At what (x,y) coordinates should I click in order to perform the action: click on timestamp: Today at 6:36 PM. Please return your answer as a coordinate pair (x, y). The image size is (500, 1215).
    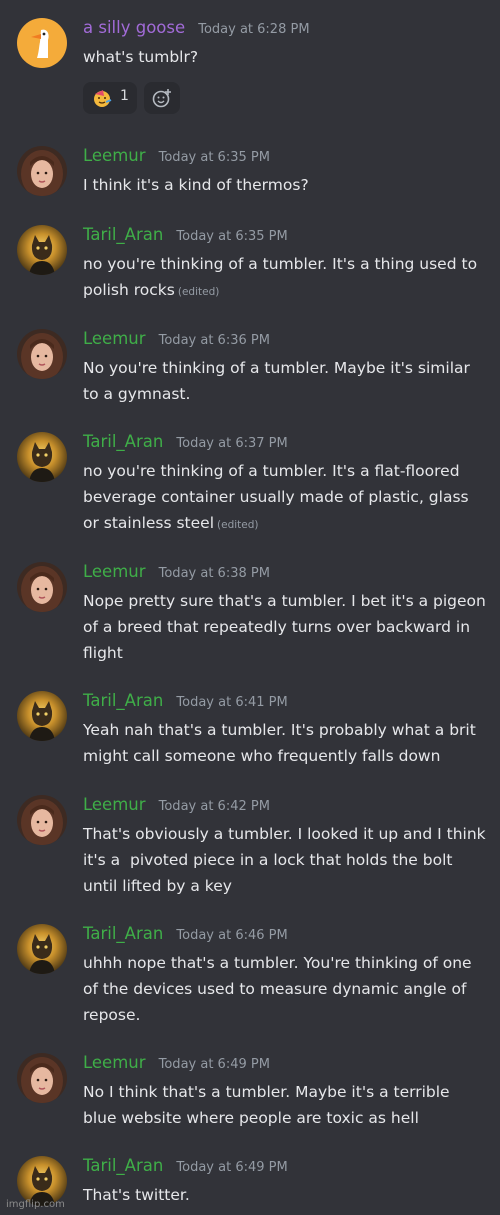
    Looking at the image, I should click on (214, 340).